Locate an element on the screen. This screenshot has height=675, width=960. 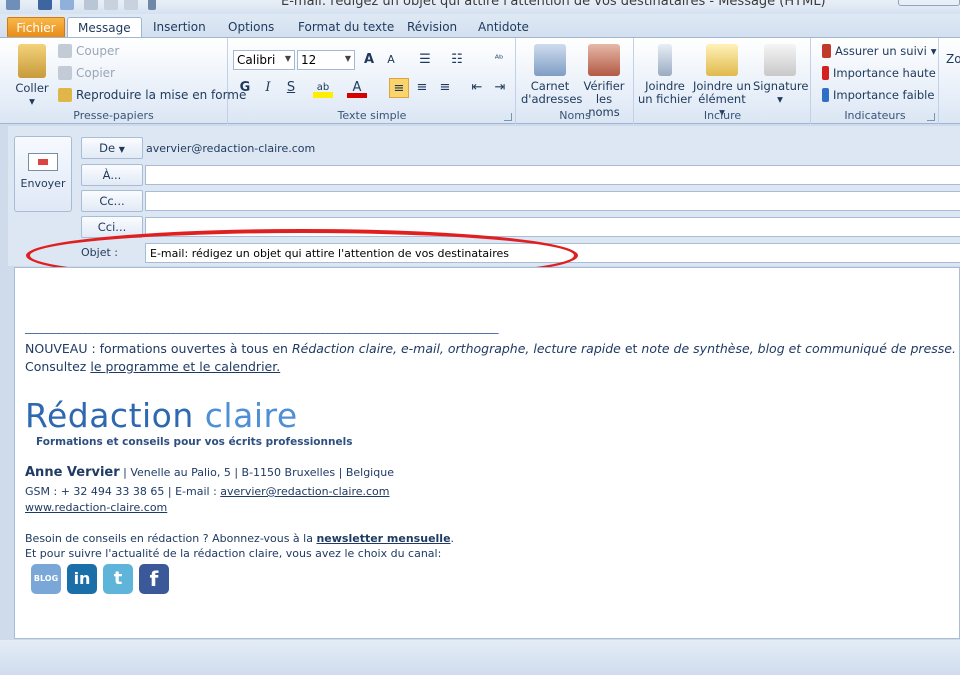
font-color-icon: A is located at coordinates (357, 88).